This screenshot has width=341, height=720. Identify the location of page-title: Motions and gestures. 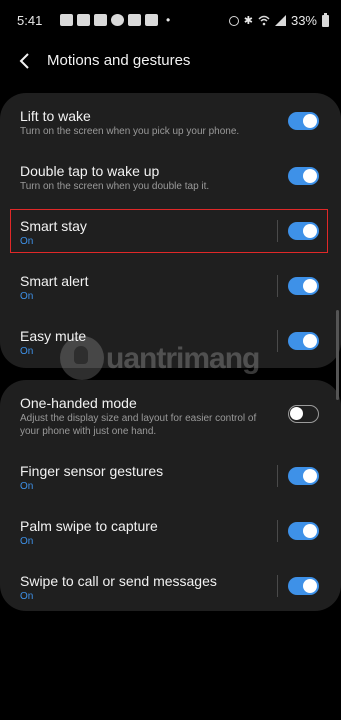
(119, 60).